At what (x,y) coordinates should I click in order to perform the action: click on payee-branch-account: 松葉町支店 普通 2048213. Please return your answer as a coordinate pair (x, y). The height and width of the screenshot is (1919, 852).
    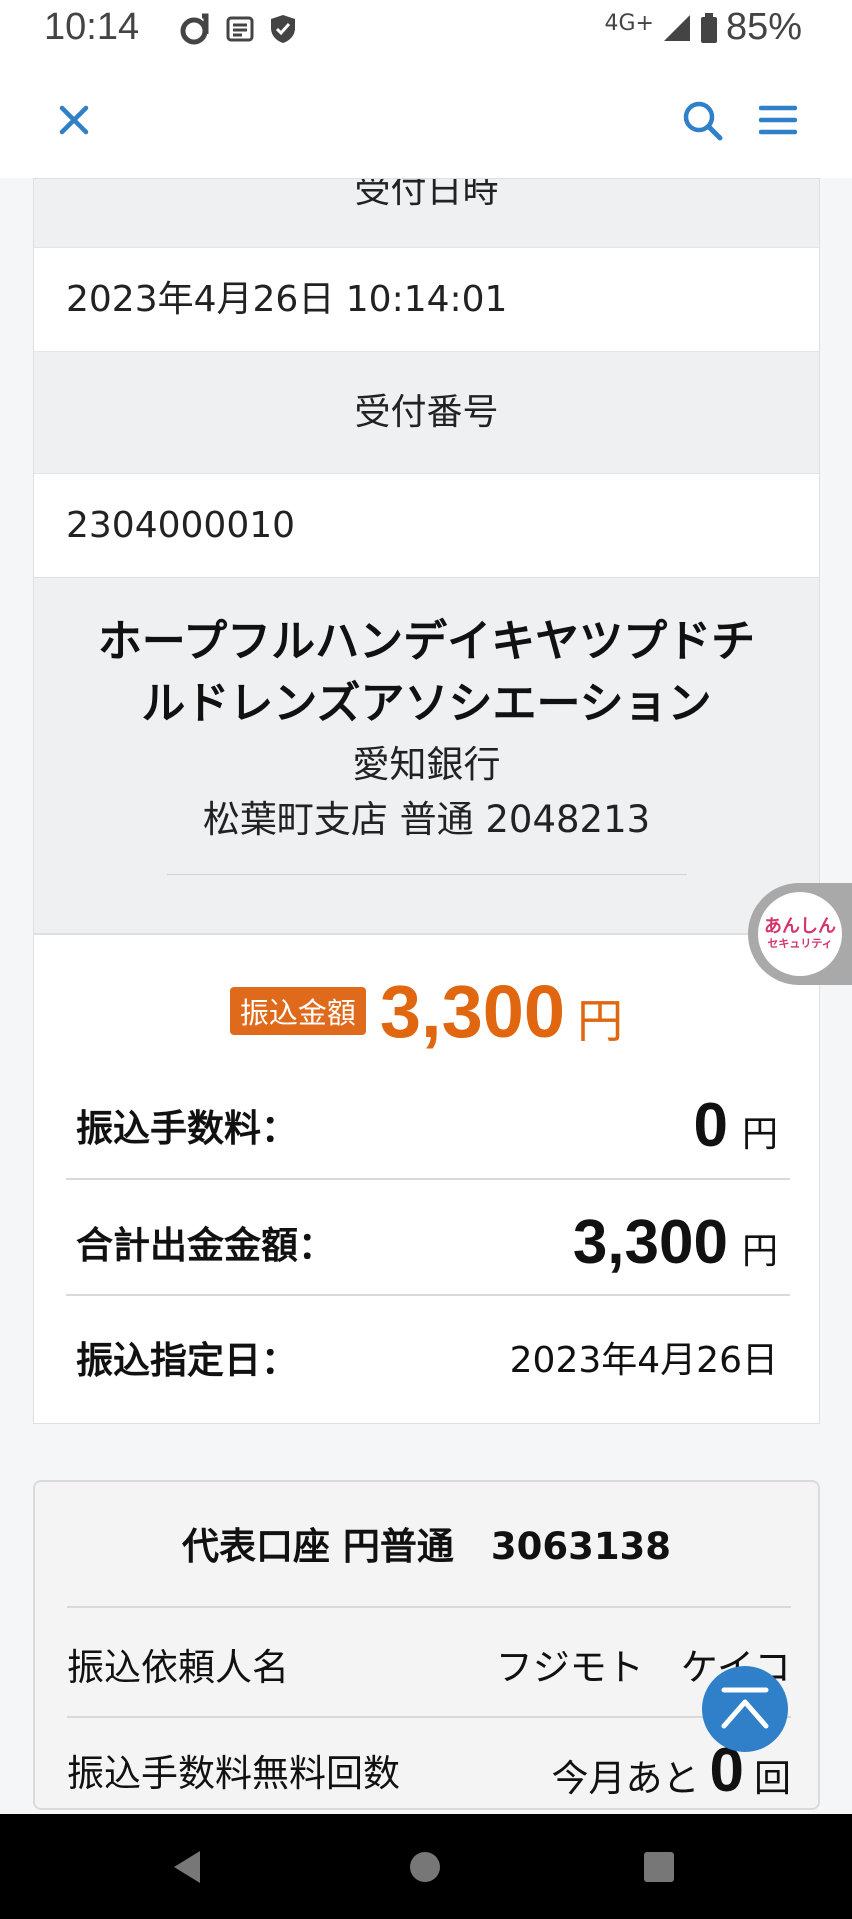
    Looking at the image, I should click on (426, 819).